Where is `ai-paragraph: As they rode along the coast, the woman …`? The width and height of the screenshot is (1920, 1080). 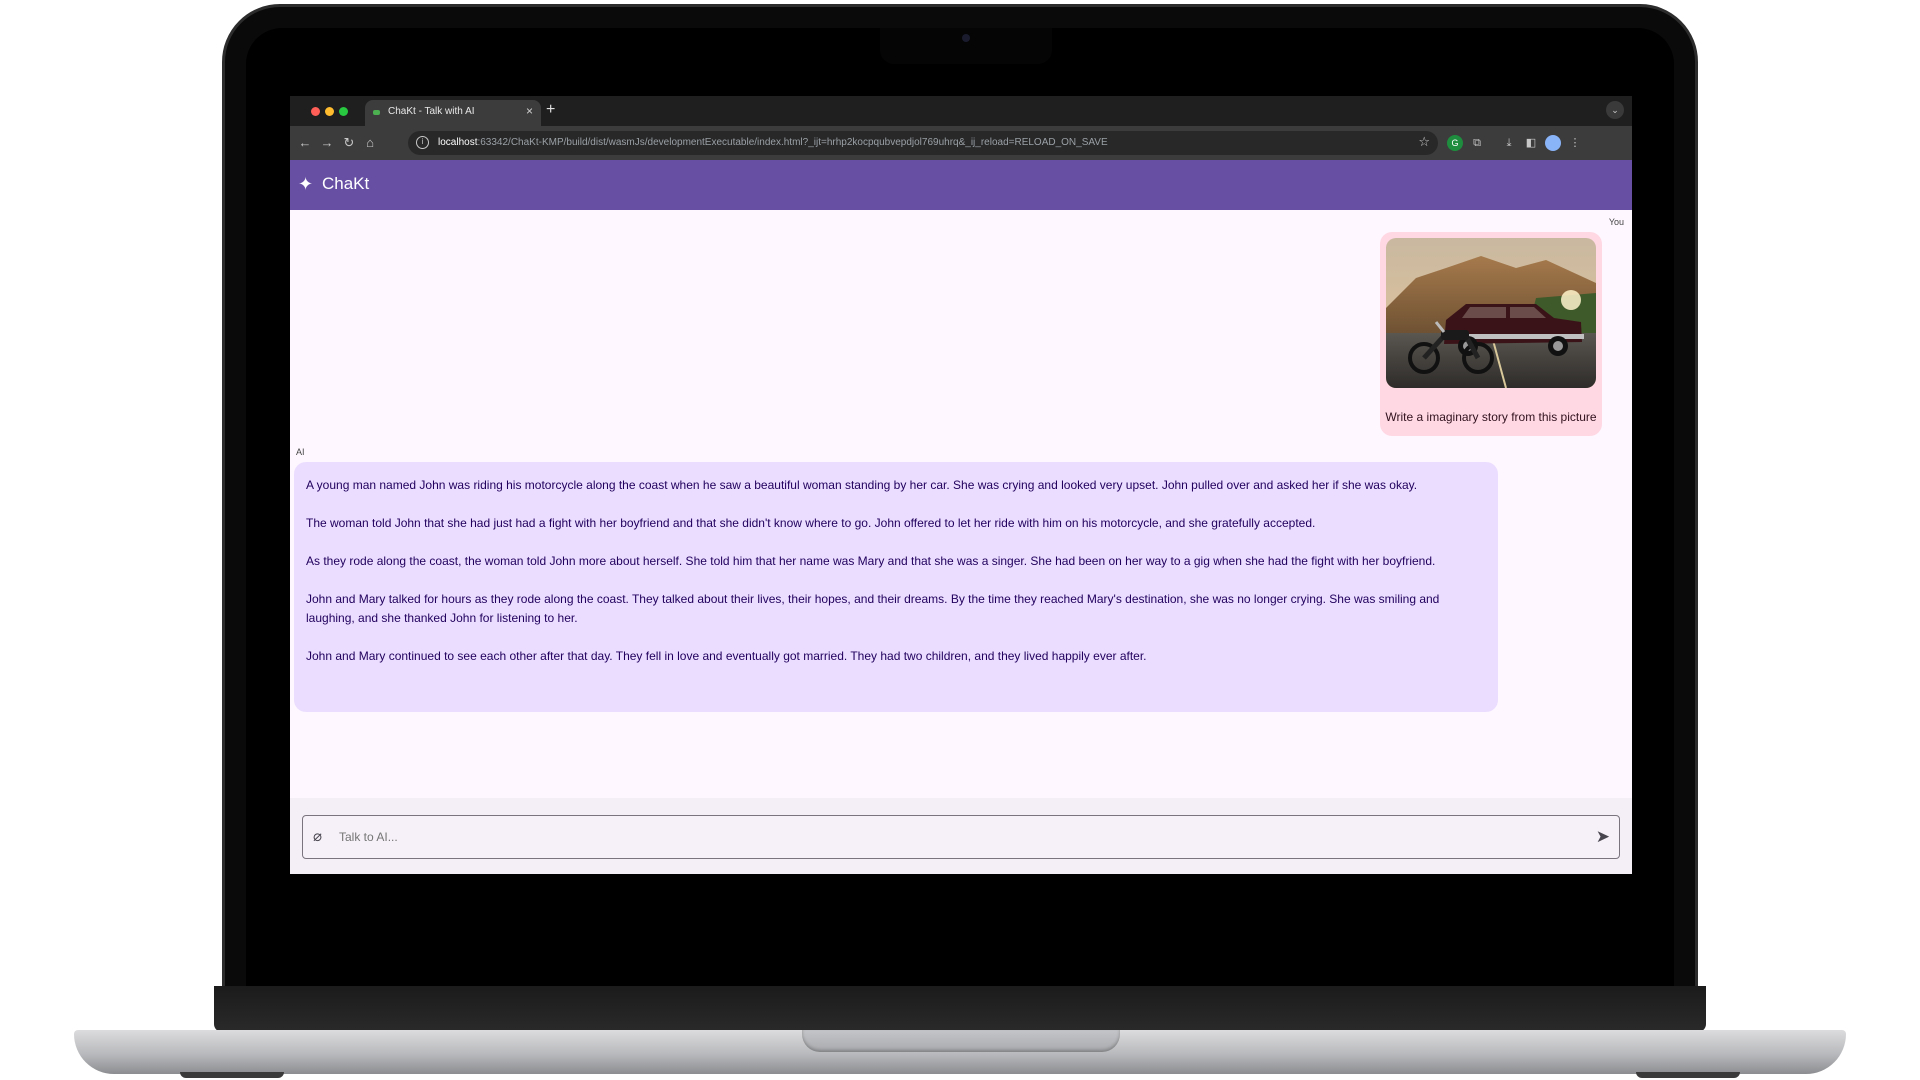 ai-paragraph: As they rode along the coast, the woman … is located at coordinates (871, 561).